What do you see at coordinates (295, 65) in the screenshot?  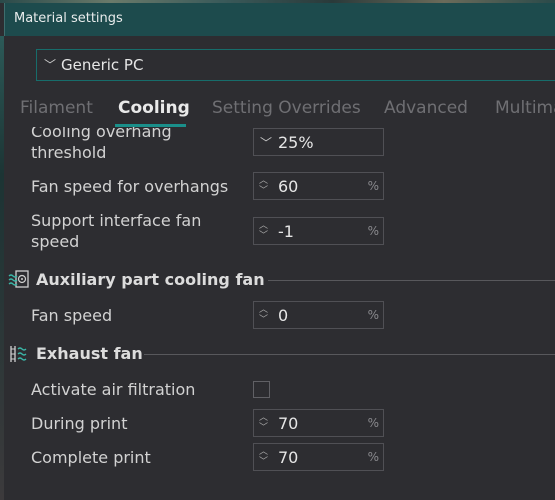 I see `material-preset-select: ﹀ Generic PC` at bounding box center [295, 65].